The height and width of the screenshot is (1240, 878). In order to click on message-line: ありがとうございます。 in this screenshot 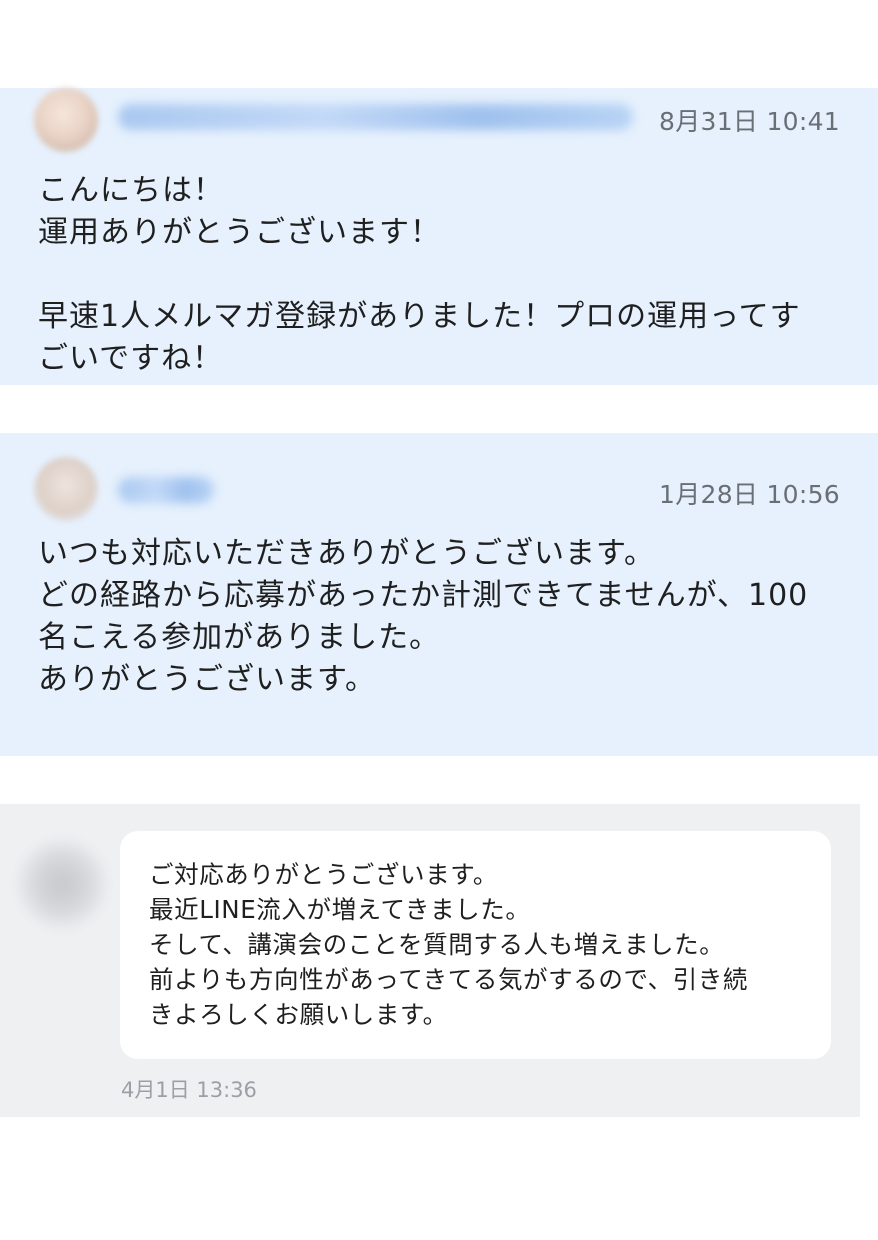, I will do `click(207, 679)`.